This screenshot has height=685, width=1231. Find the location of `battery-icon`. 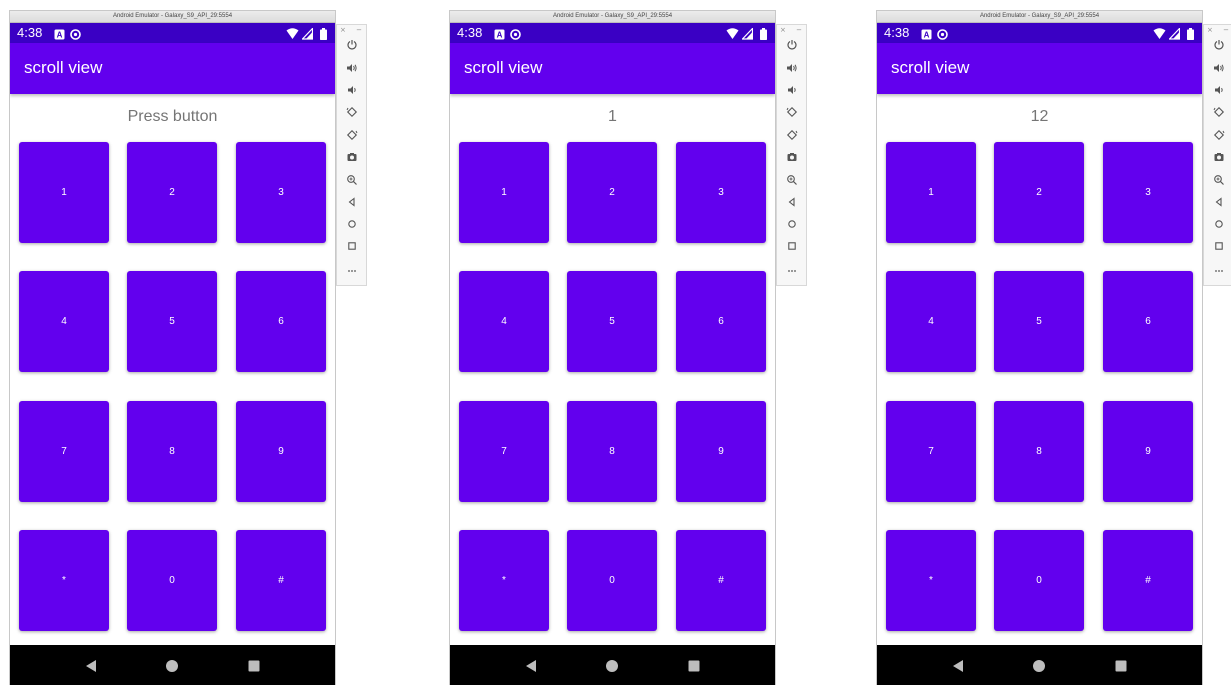

battery-icon is located at coordinates (763, 33).